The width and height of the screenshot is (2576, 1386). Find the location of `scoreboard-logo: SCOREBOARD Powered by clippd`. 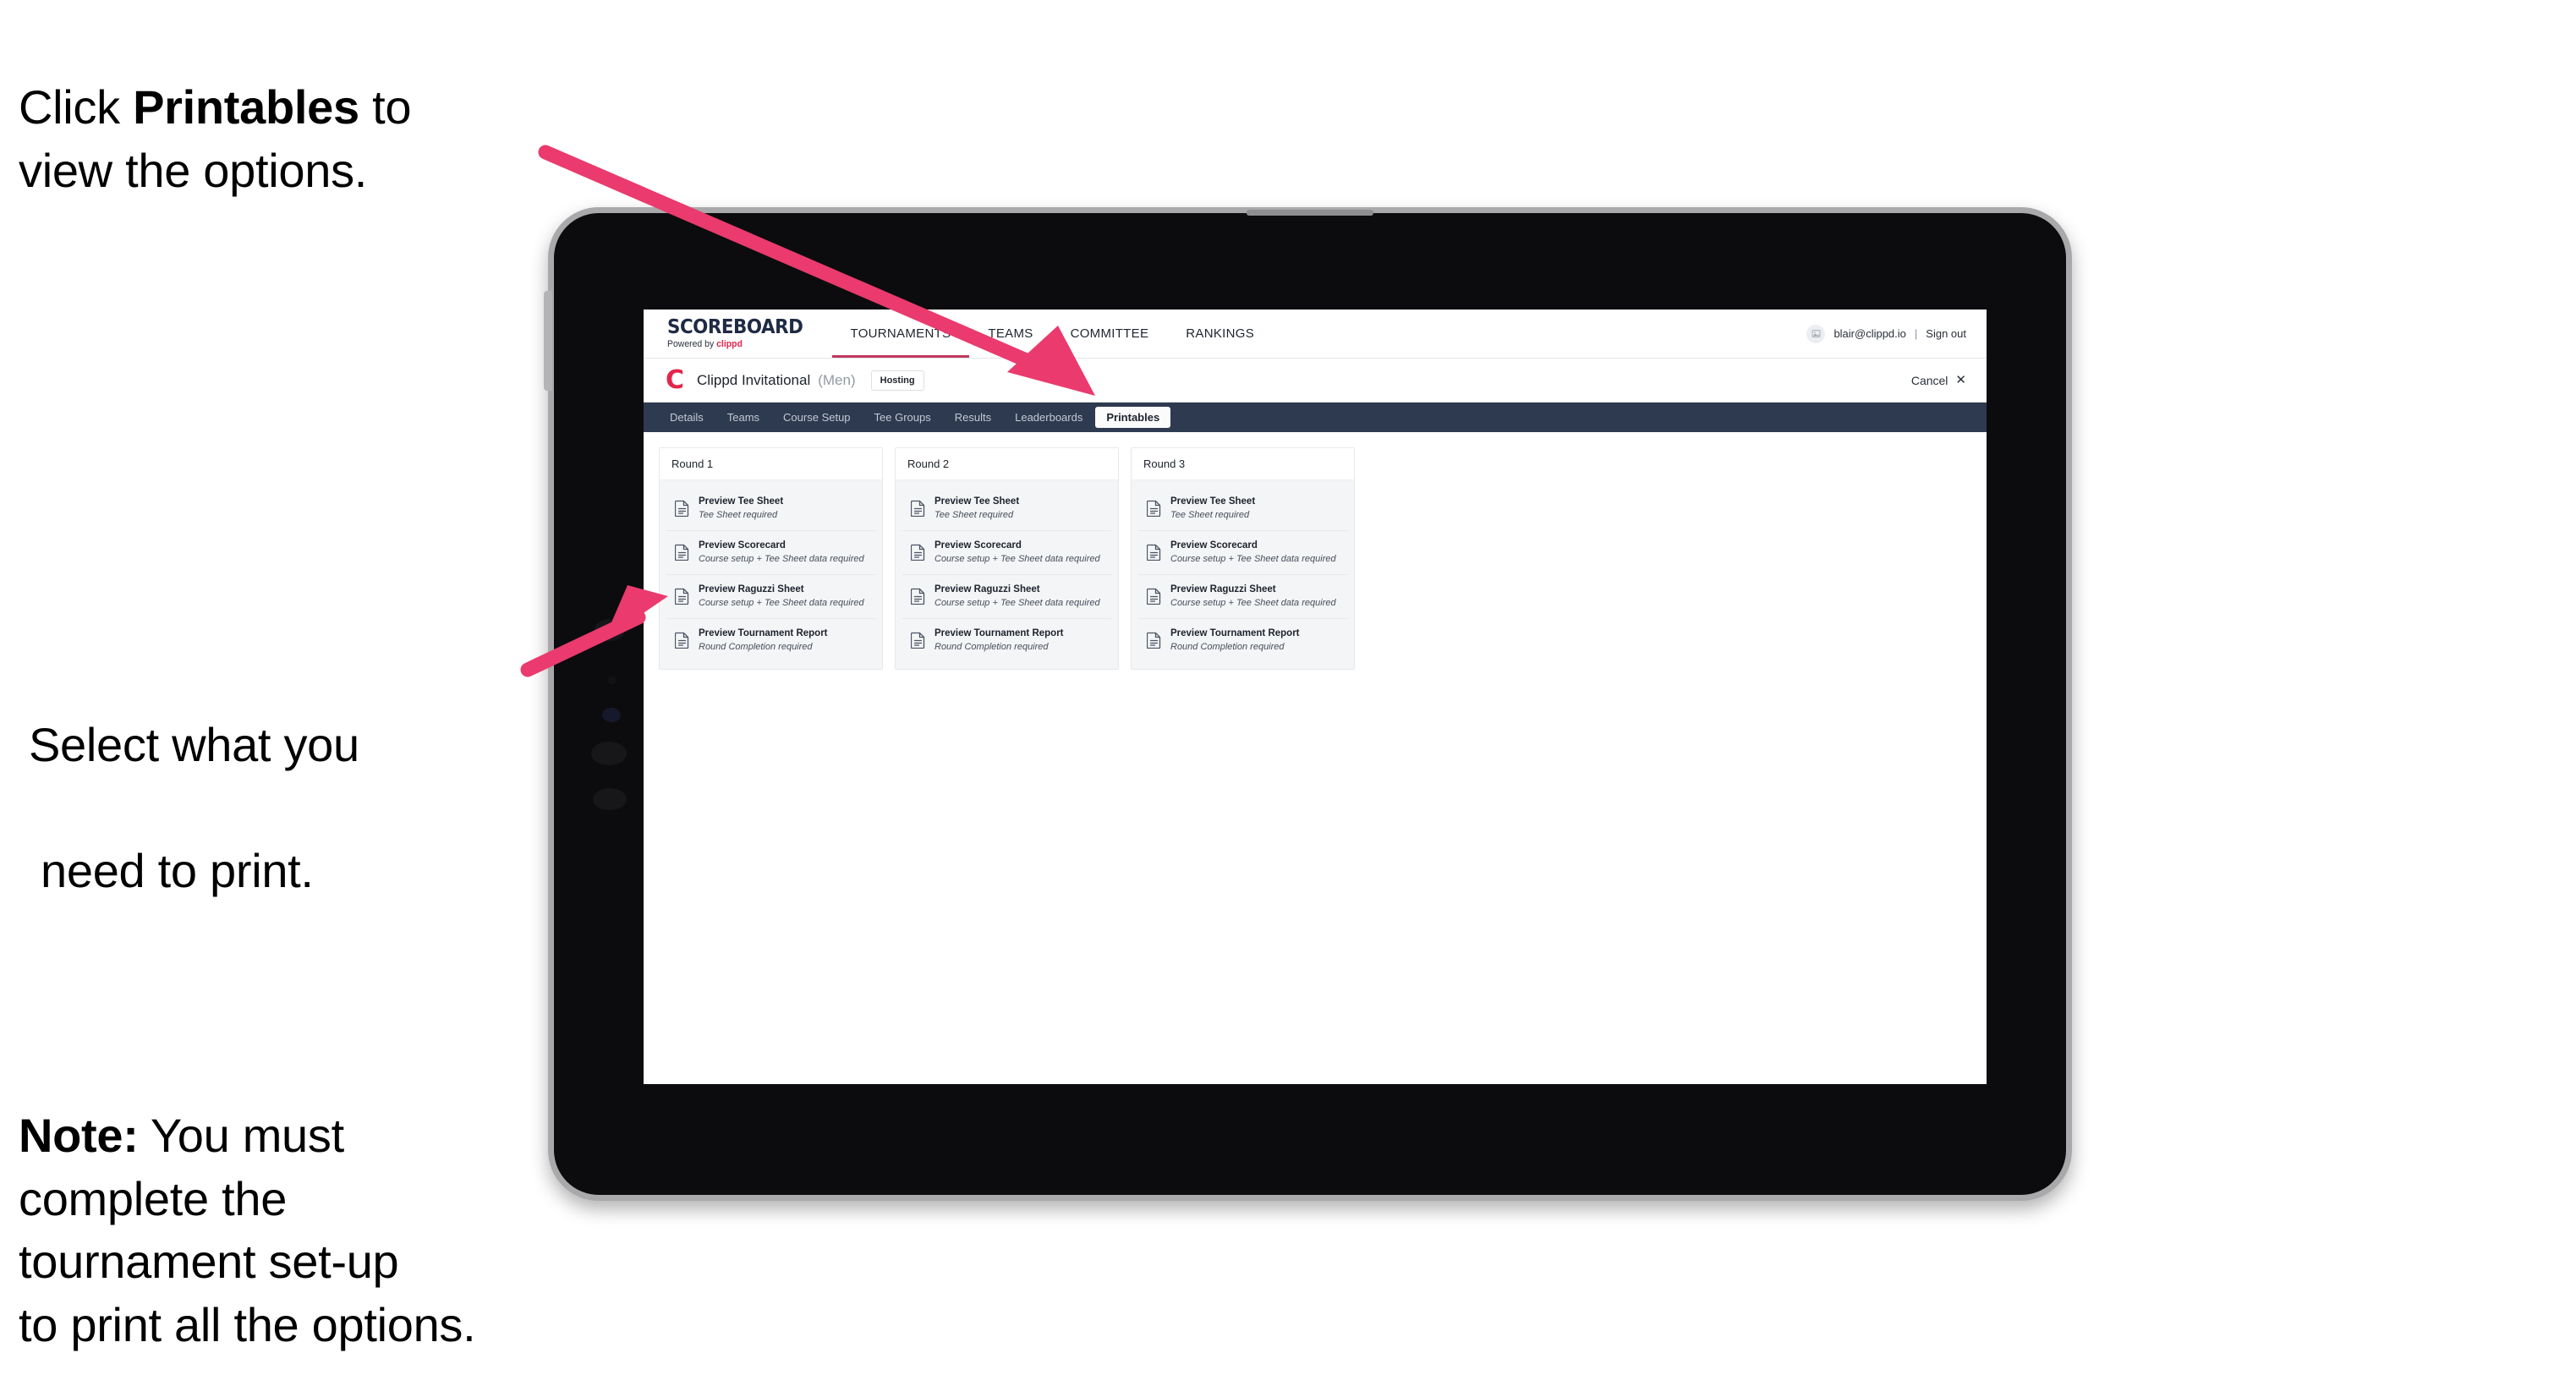

scoreboard-logo: SCOREBOARD Powered by clippd is located at coordinates (738, 334).